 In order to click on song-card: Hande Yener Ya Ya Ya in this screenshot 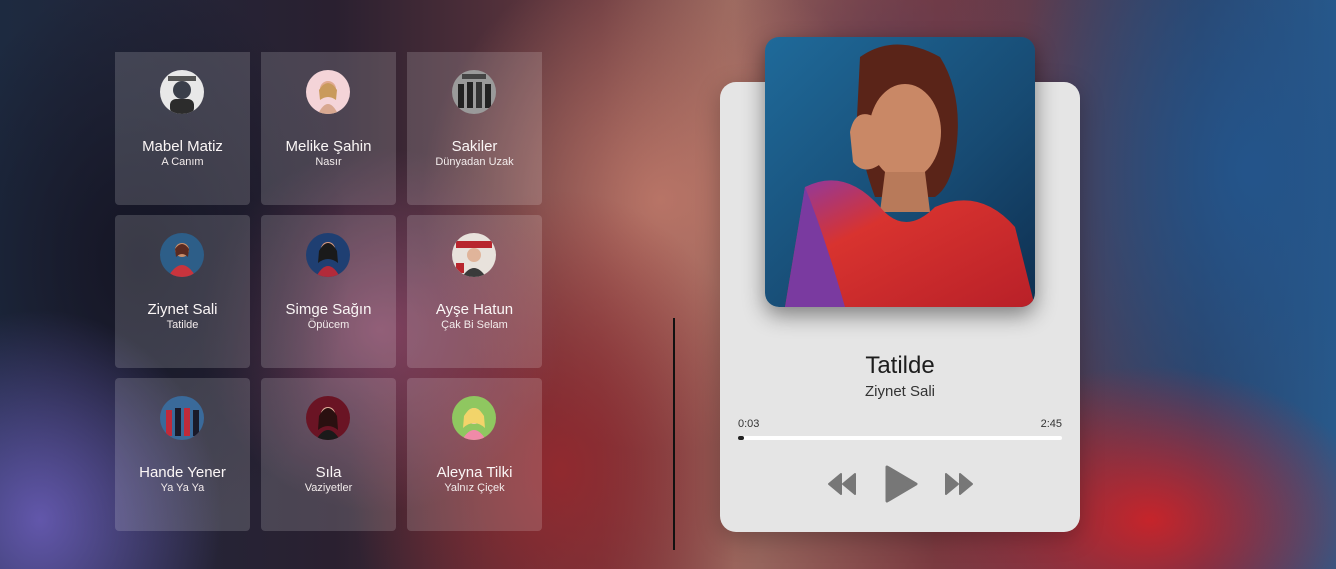, I will do `click(182, 454)`.